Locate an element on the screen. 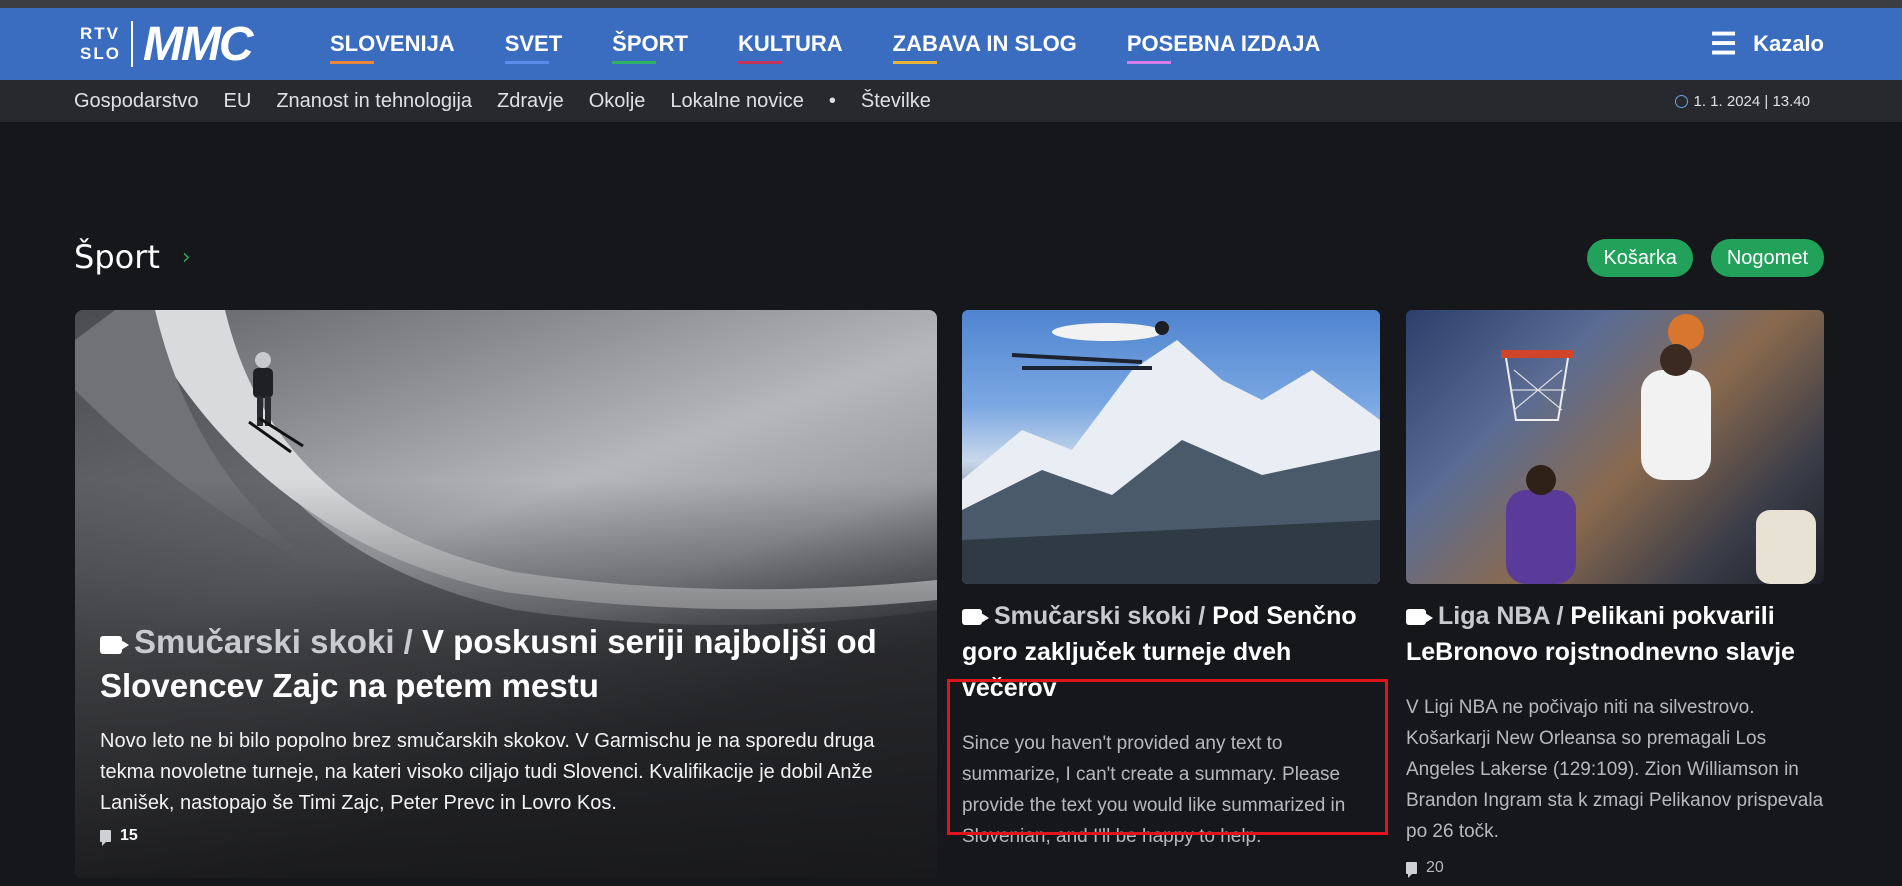 This screenshot has height=886, width=1902. nav-item-sport: ŠPORT is located at coordinates (650, 47).